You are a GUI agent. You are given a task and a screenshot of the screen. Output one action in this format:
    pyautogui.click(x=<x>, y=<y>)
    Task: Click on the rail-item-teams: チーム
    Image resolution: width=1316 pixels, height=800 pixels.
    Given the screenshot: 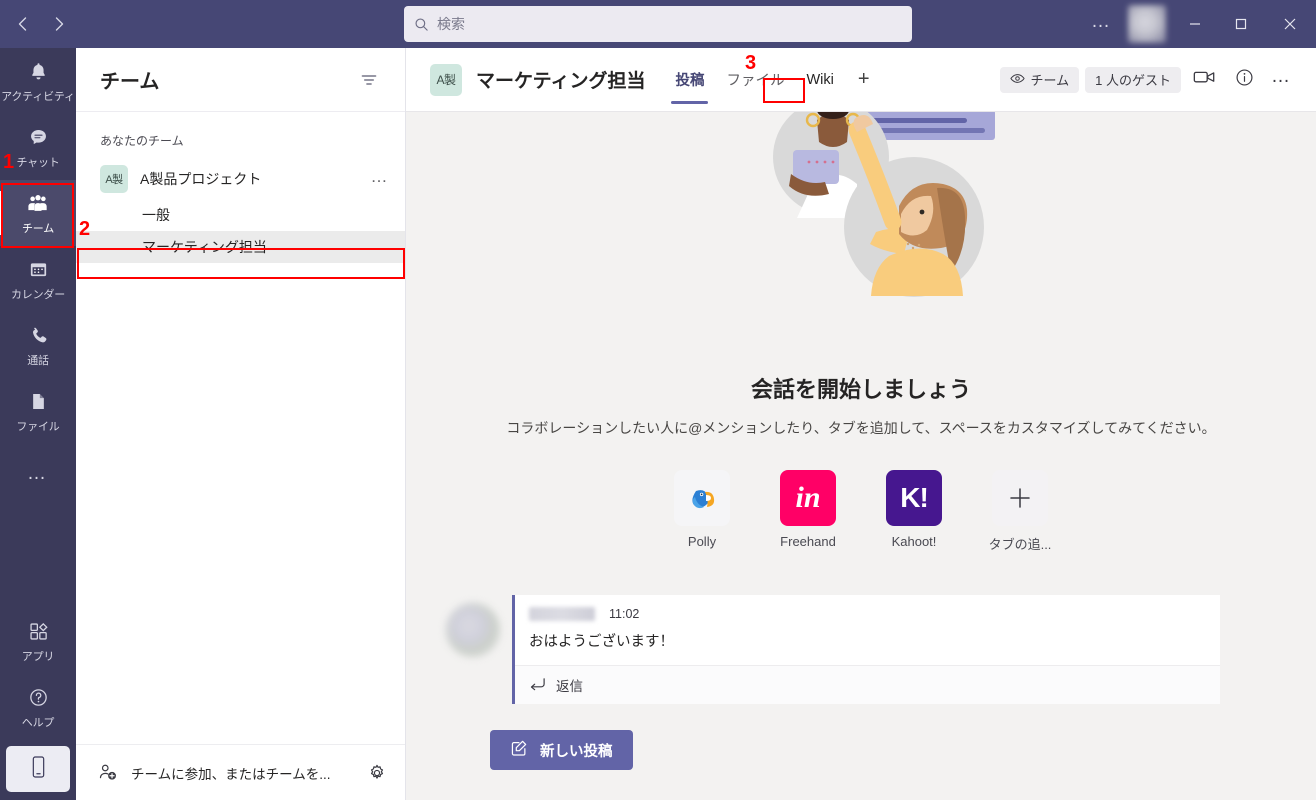 What is the action you would take?
    pyautogui.click(x=38, y=213)
    